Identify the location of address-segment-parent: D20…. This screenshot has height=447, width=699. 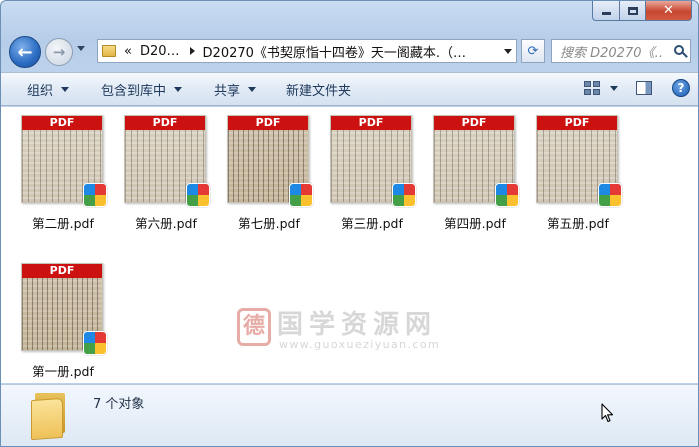
(160, 51).